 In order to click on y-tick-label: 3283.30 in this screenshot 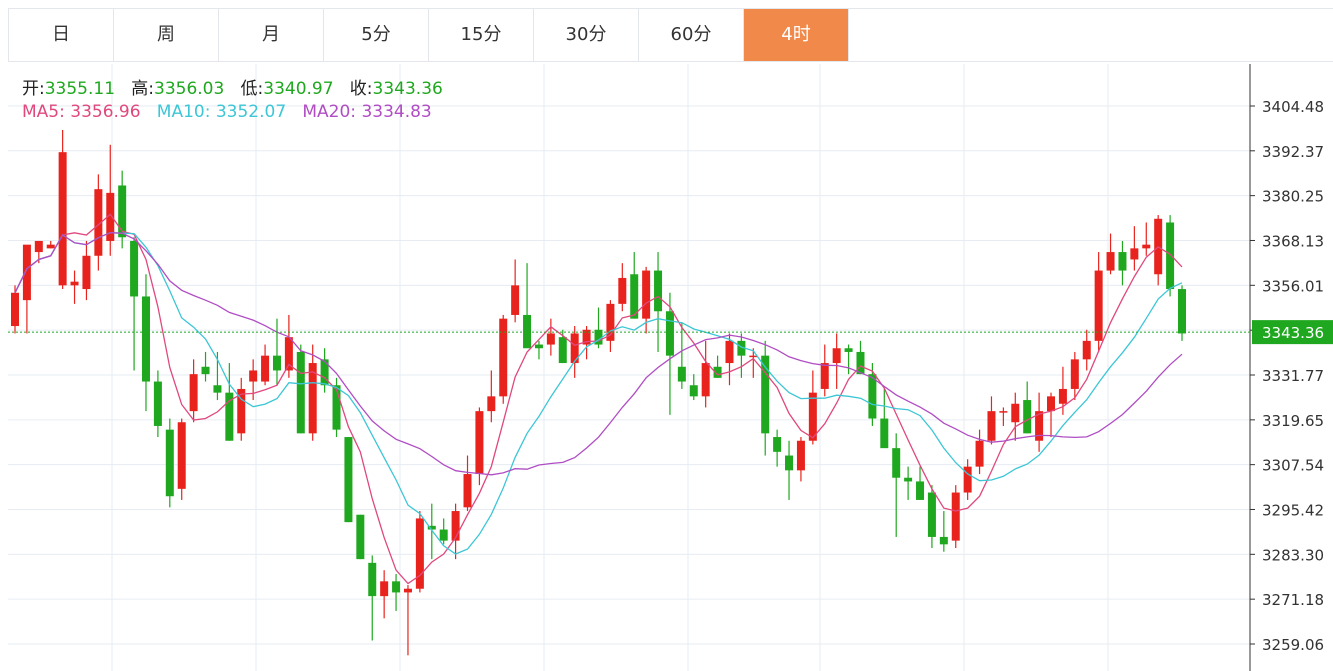, I will do `click(1293, 555)`.